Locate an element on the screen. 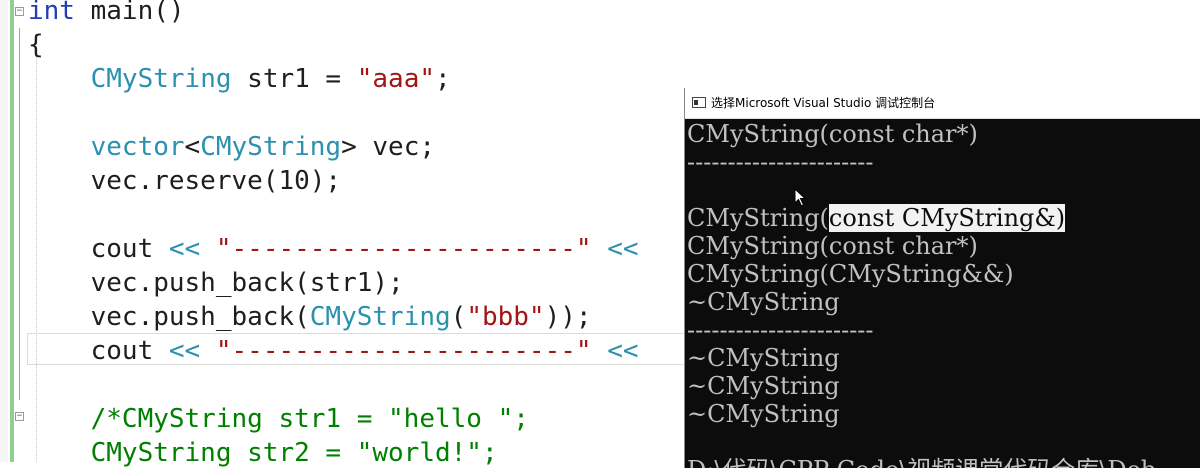 Image resolution: width=1200 pixels, height=470 pixels. outline-guide is located at coordinates (19, 214).